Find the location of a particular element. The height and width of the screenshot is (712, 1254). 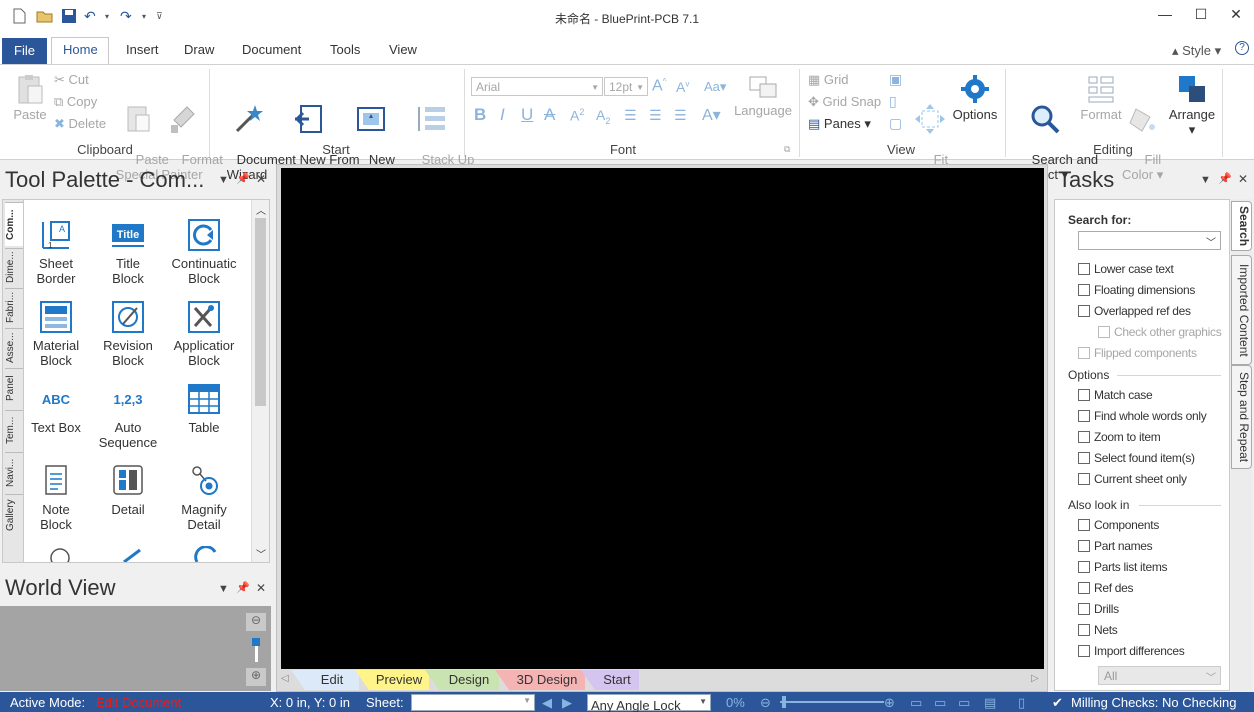

language-button: Language is located at coordinates (763, 95).